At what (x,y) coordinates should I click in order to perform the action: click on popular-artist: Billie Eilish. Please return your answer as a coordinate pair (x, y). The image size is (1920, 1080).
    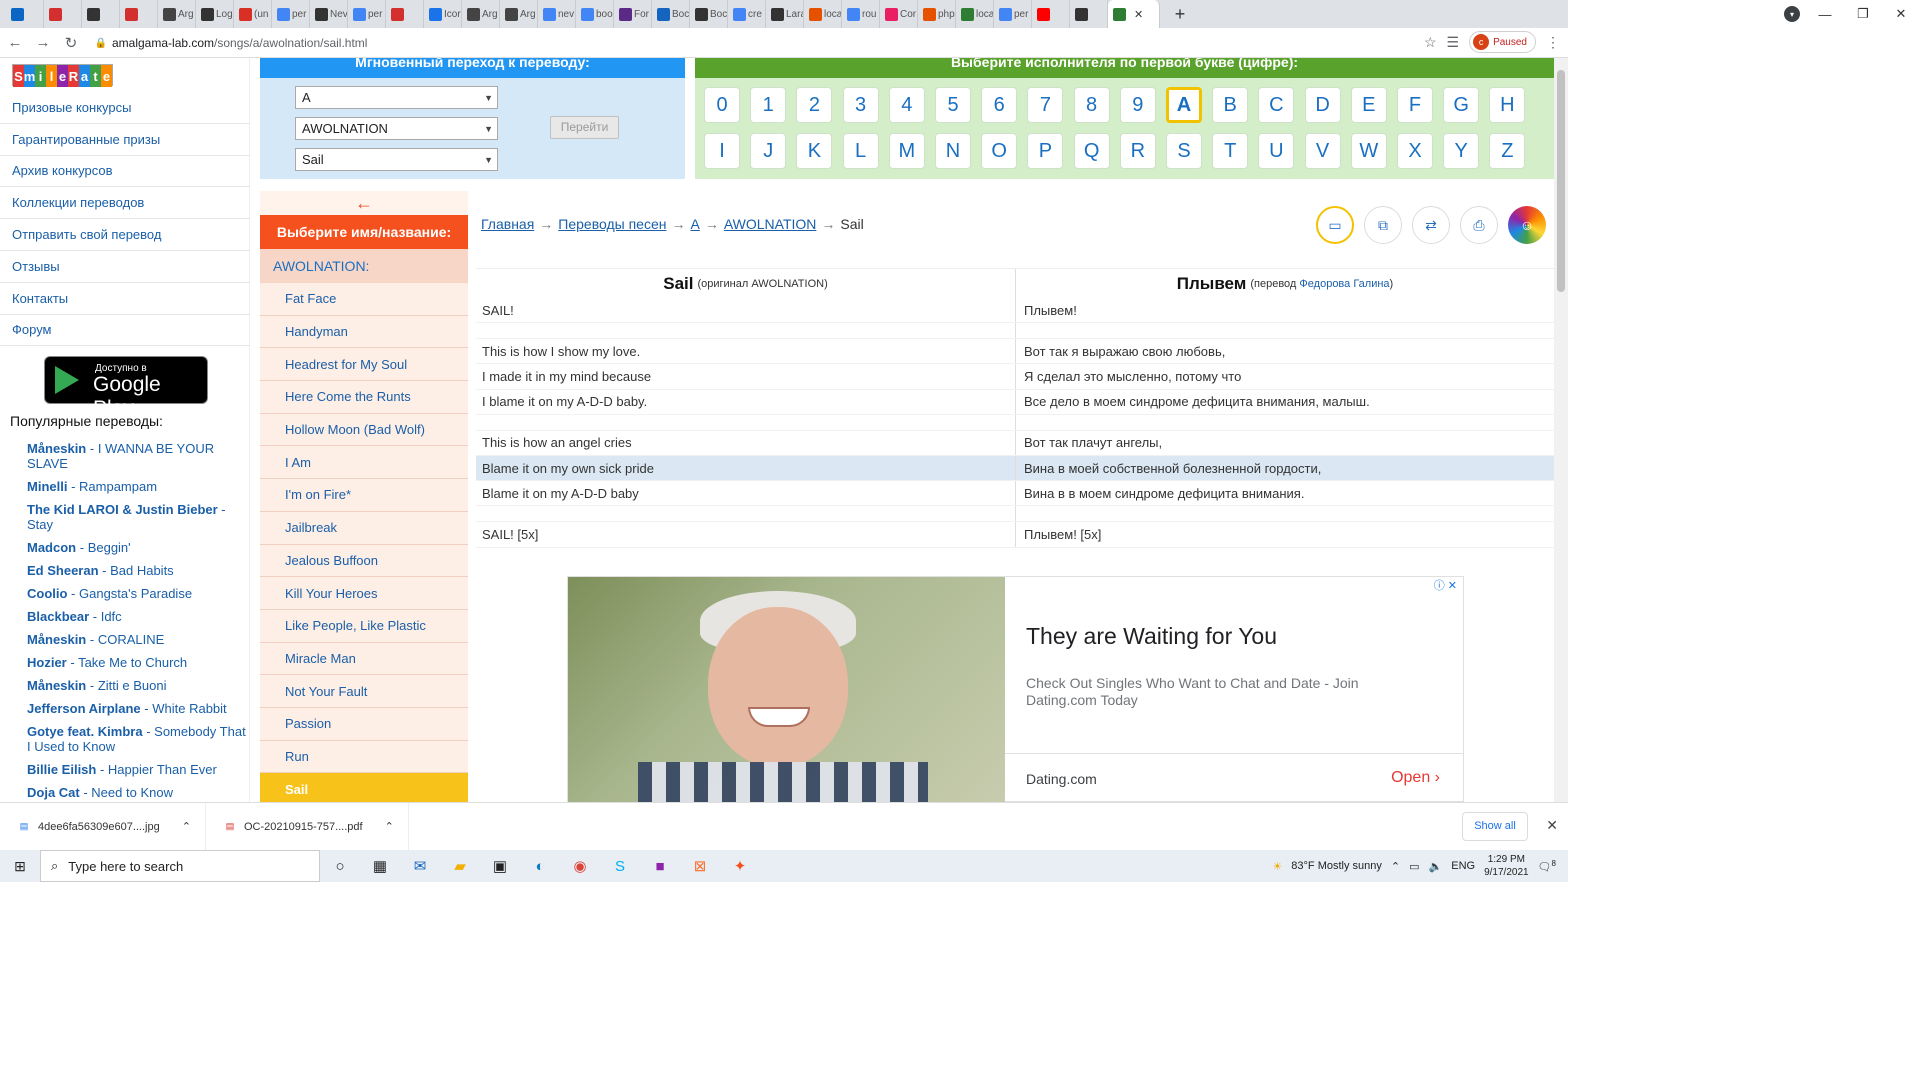
    Looking at the image, I should click on (61, 769).